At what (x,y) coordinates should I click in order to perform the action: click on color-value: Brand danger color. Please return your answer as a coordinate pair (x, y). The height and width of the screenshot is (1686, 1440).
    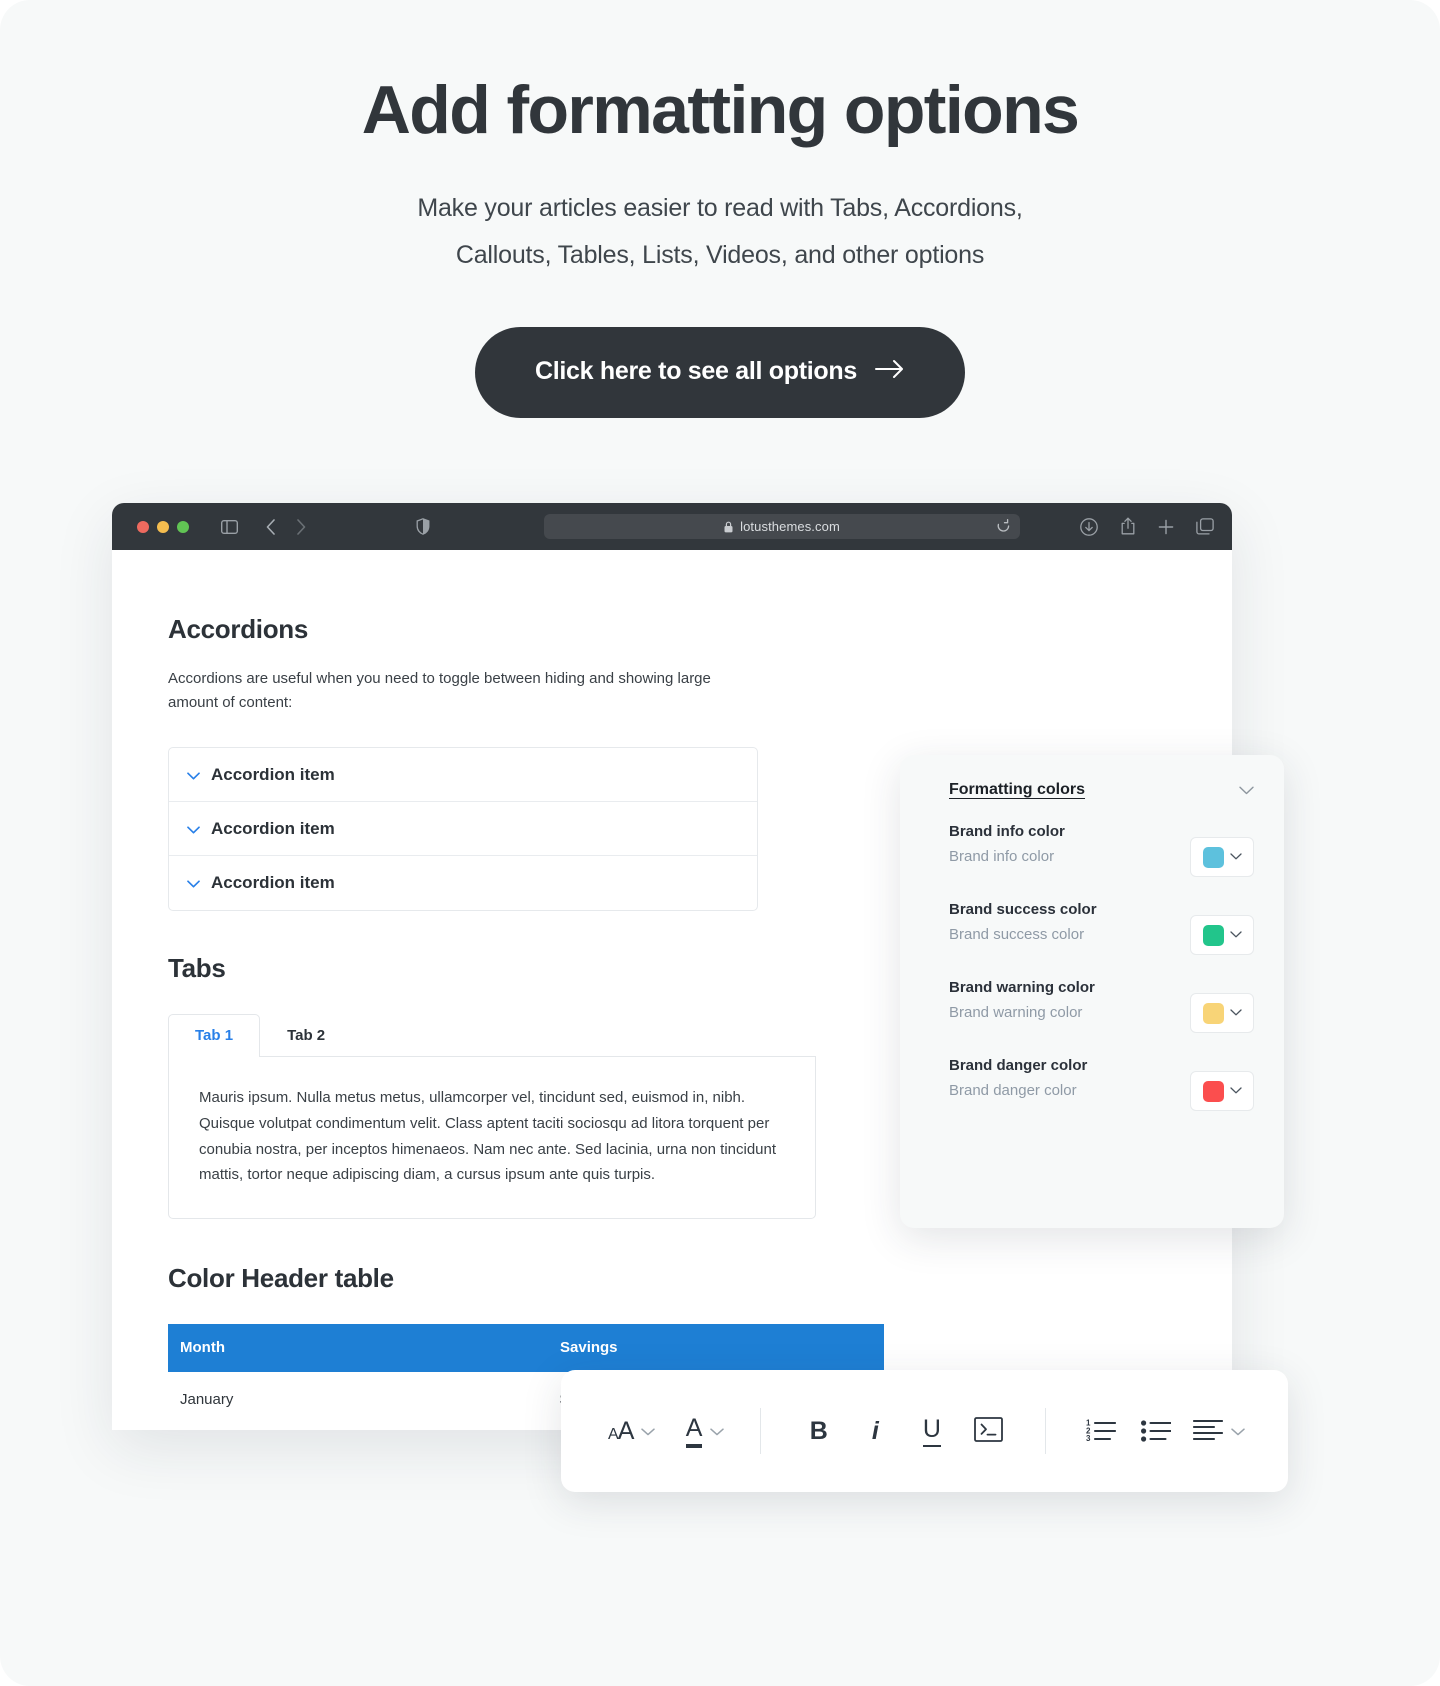
    Looking at the image, I should click on (1013, 1090).